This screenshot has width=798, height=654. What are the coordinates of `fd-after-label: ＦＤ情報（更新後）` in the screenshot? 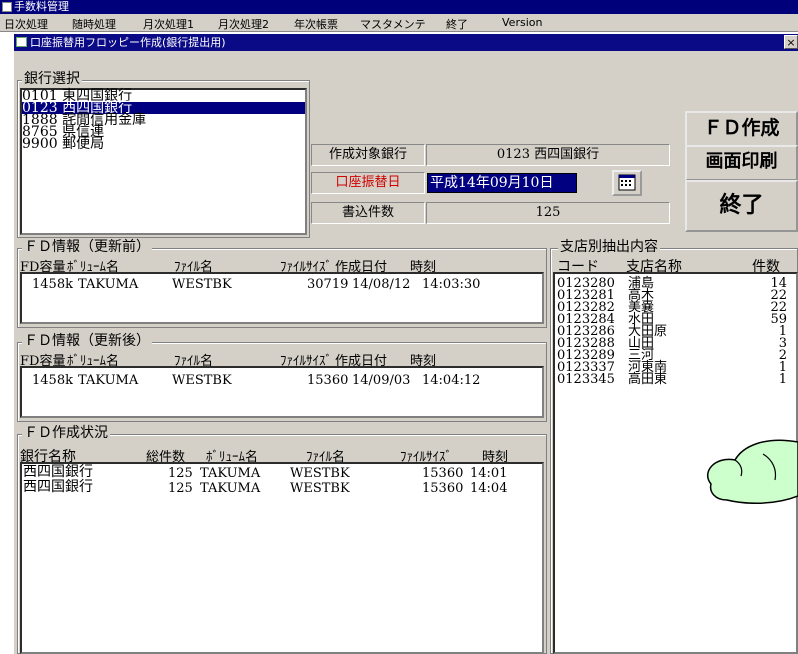 It's located at (87, 341).